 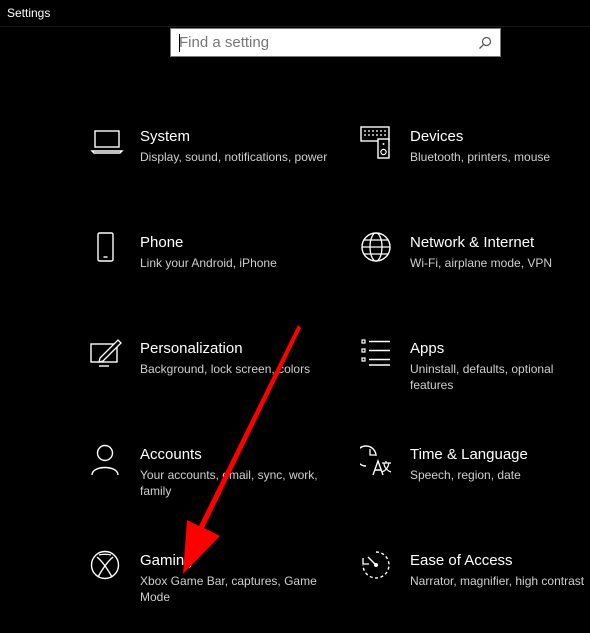 I want to click on phone-icon, so click(x=105, y=247).